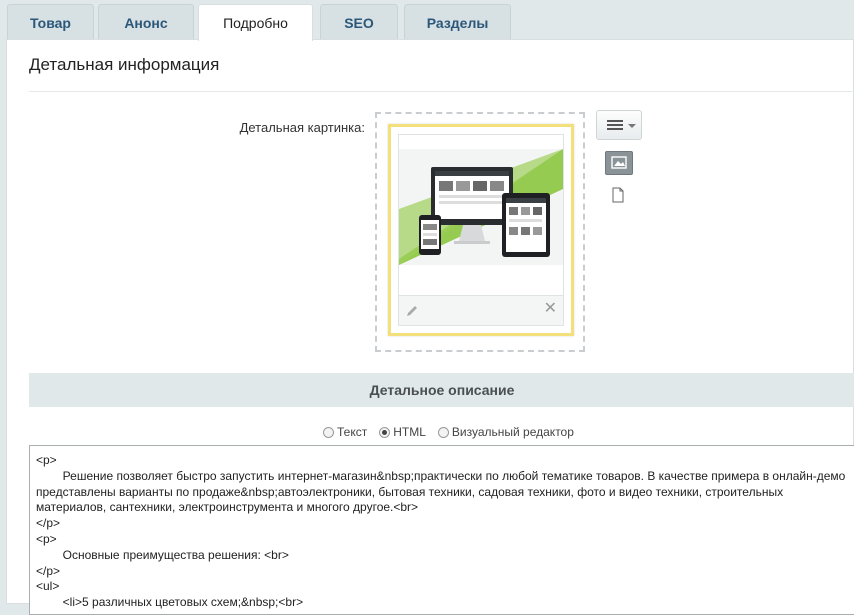 This screenshot has width=854, height=615. Describe the element at coordinates (481, 311) in the screenshot. I see `image-actions-bar: ✕` at that location.